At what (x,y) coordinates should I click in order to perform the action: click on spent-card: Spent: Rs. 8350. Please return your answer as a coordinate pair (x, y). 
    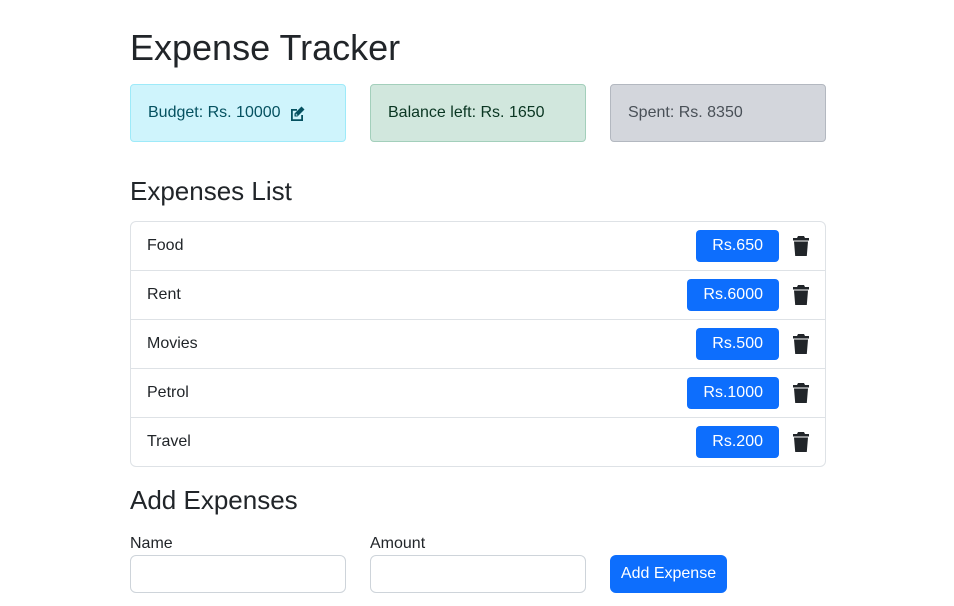
    Looking at the image, I should click on (718, 113).